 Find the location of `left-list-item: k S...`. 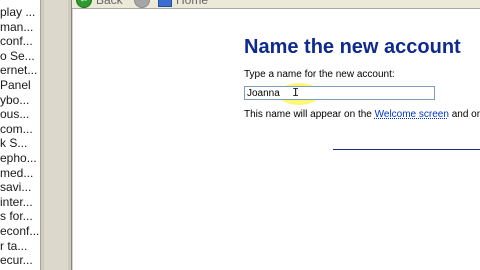

left-list-item: k S... is located at coordinates (20, 143).